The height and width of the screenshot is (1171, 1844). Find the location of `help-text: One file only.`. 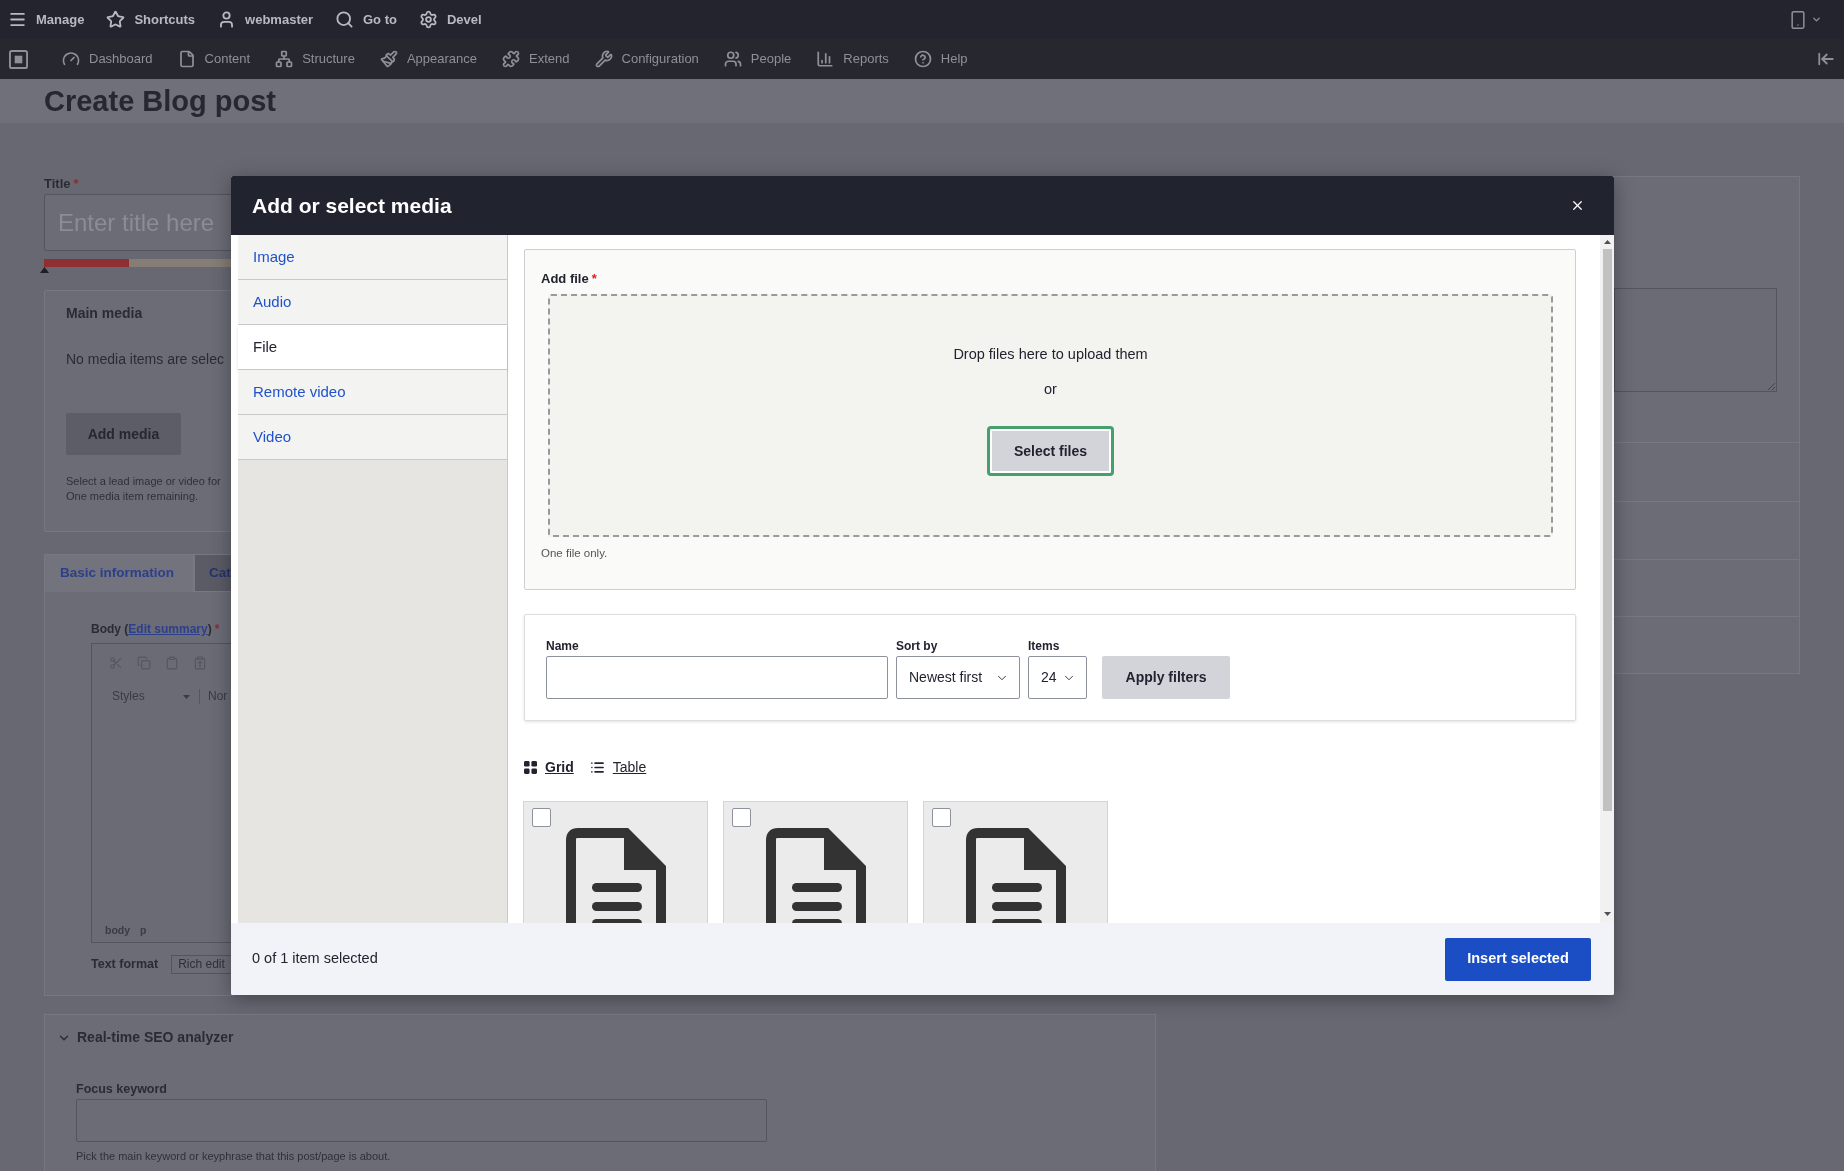

help-text: One file only. is located at coordinates (574, 553).